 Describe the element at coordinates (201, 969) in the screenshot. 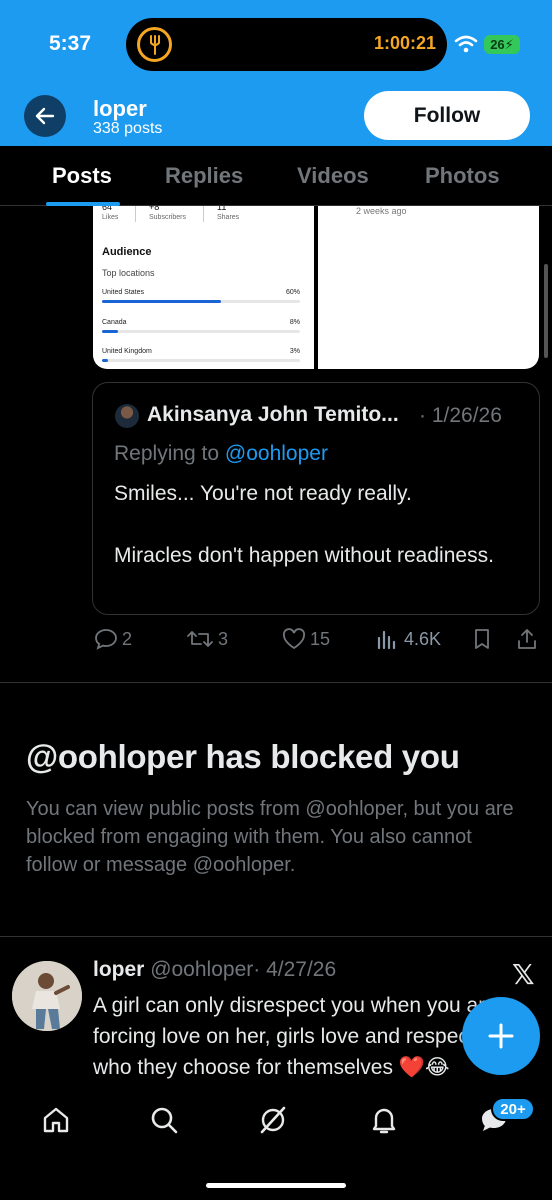

I see `tweet-handle: @oohloper` at that location.